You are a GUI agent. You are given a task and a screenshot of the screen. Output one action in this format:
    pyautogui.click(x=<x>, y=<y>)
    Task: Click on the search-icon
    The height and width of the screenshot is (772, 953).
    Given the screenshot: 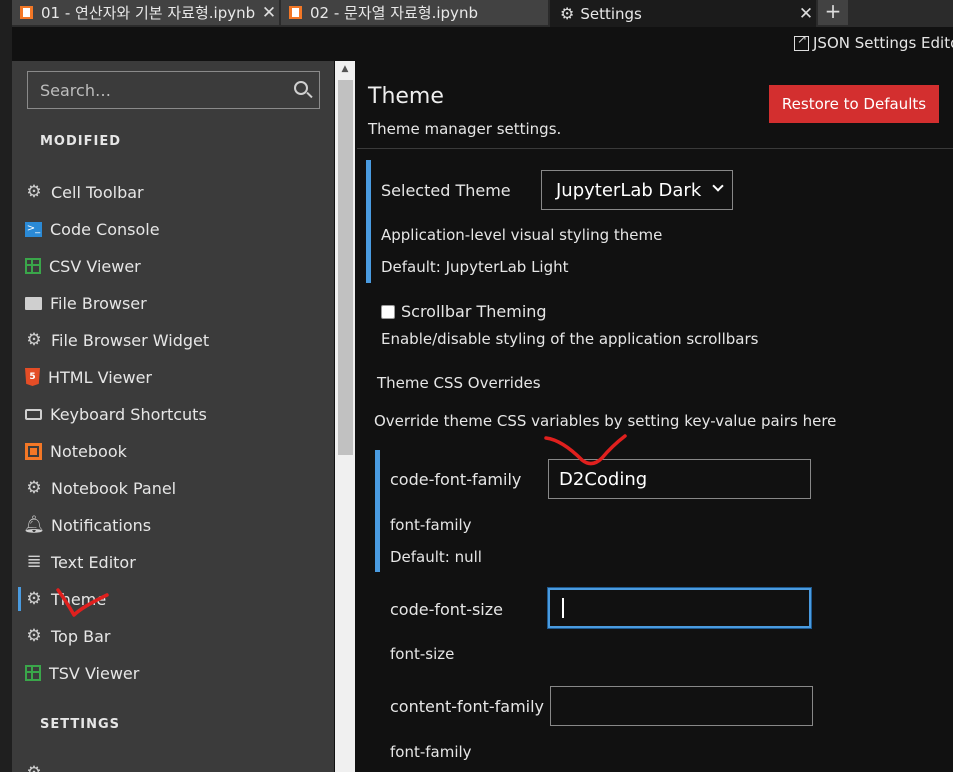 What is the action you would take?
    pyautogui.click(x=301, y=88)
    